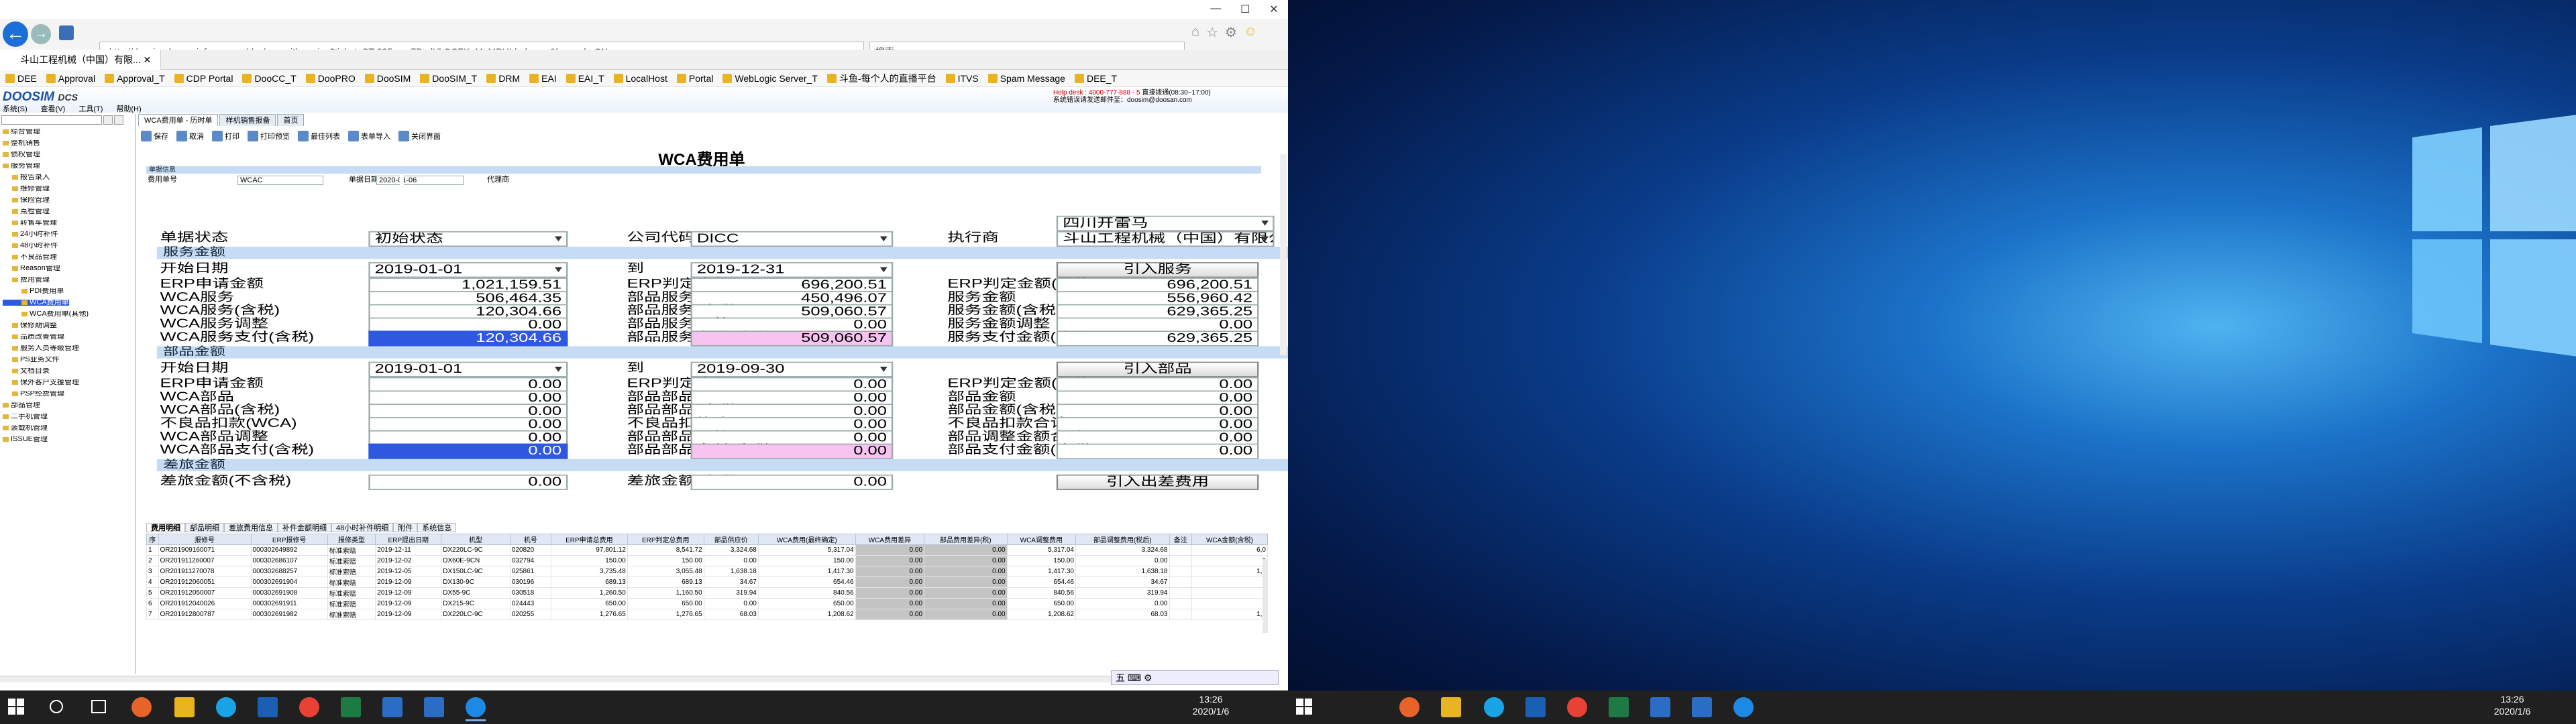 This screenshot has width=2576, height=724. Describe the element at coordinates (392, 707) in the screenshot. I see `ui-app-icon` at that location.